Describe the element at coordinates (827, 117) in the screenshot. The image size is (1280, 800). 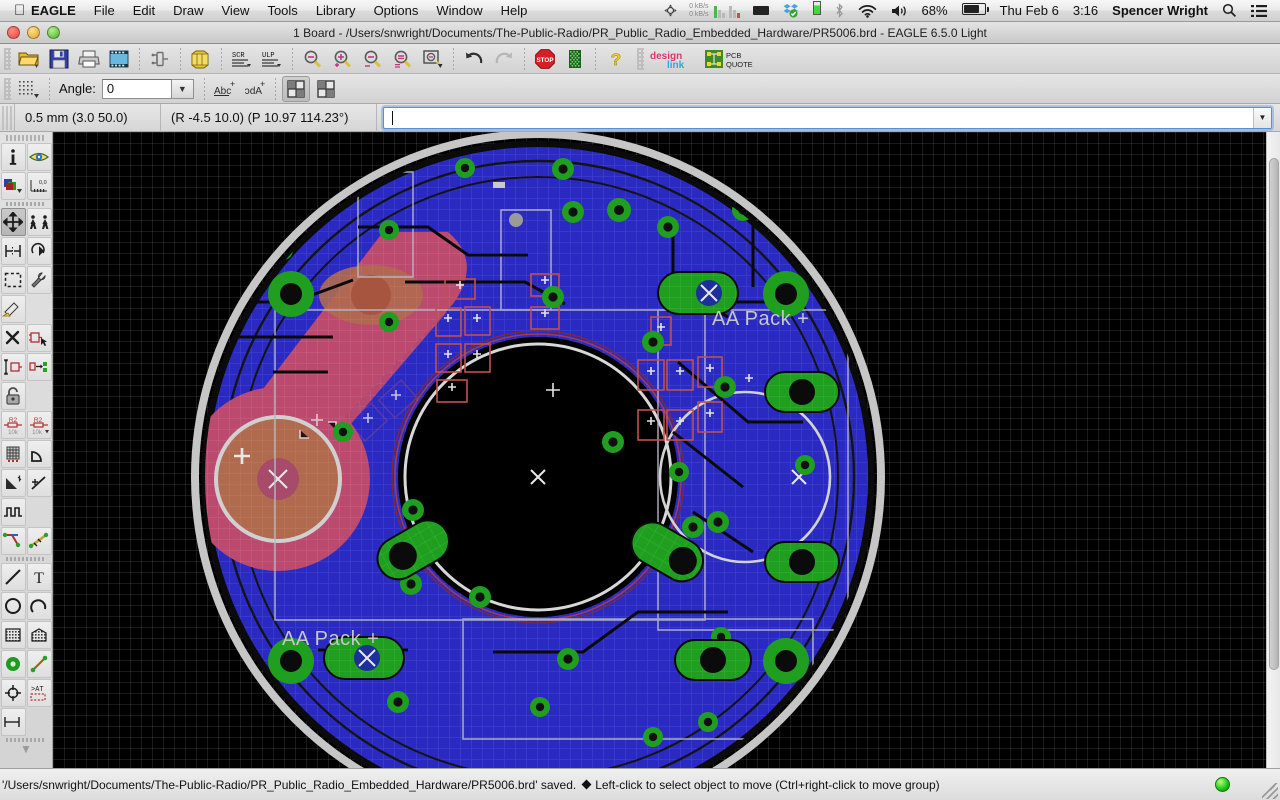
I see `command-input: ▼` at that location.